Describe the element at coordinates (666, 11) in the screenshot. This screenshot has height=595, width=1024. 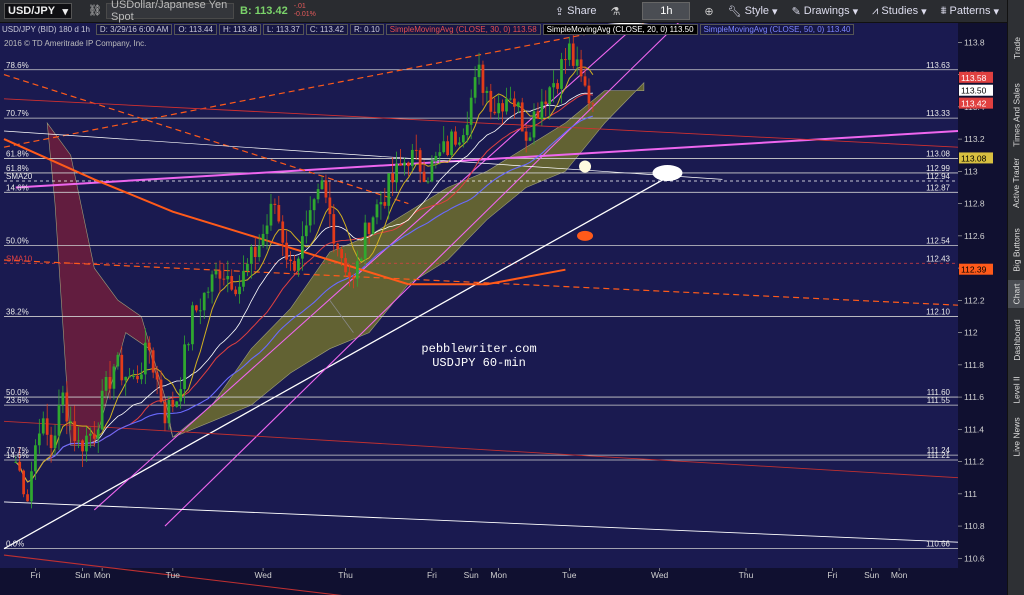
I see `timeframe-selector: 1h` at that location.